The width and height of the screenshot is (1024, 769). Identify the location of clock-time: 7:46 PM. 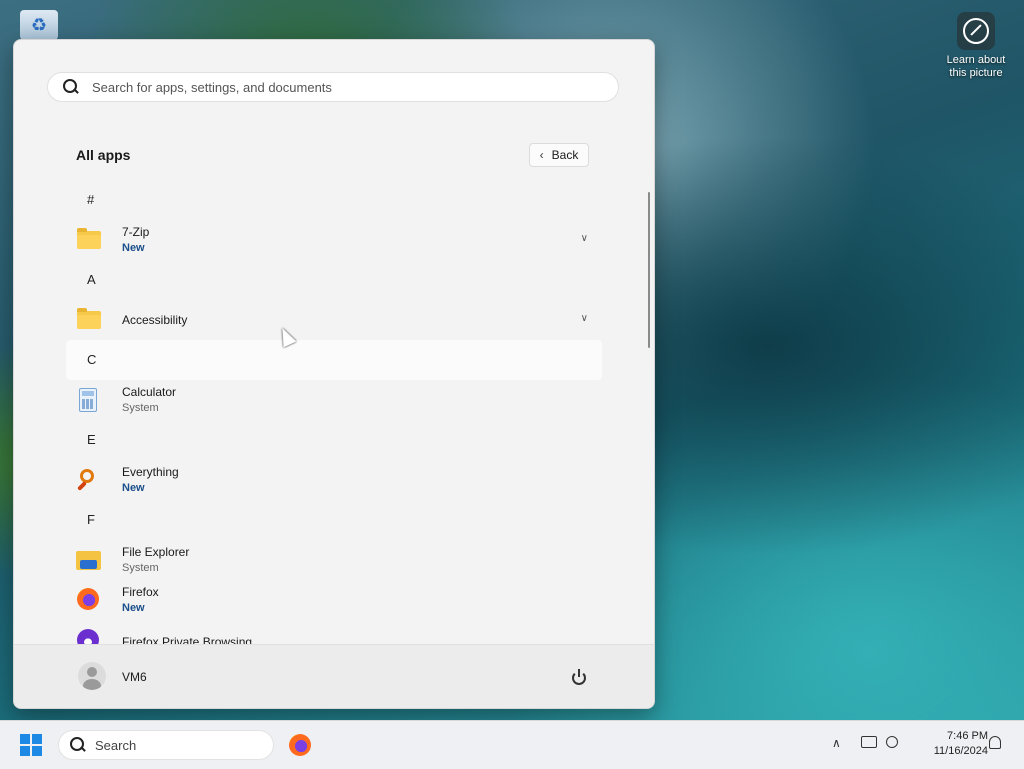
(967, 736).